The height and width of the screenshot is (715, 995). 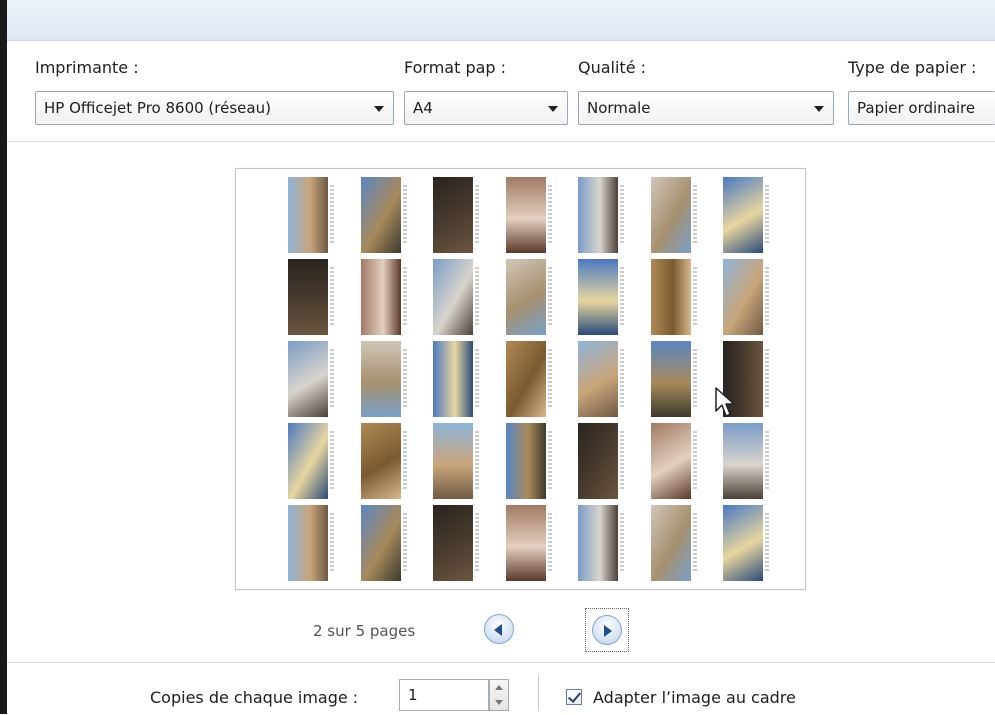 I want to click on previous-page-icon, so click(x=498, y=630).